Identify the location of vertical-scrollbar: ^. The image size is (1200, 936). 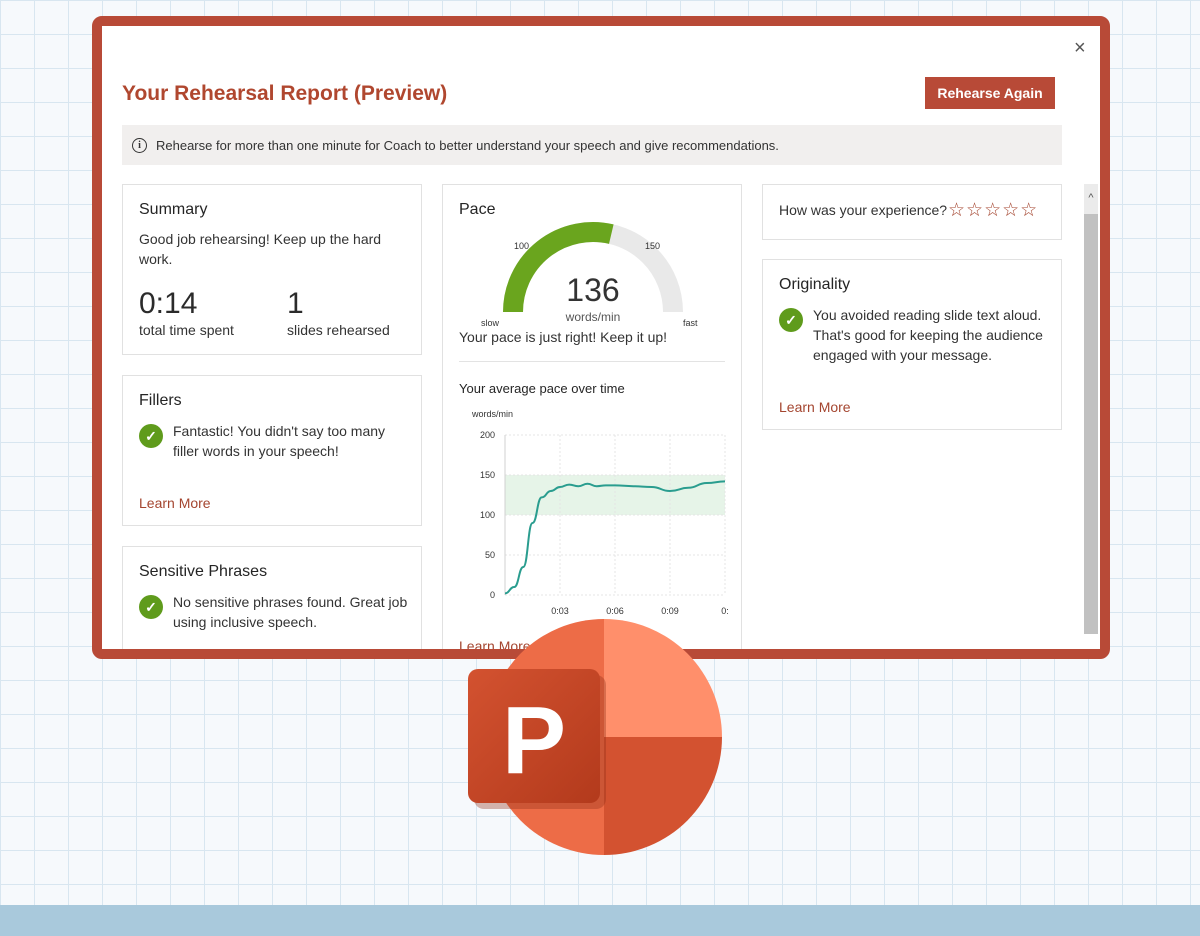
(1091, 409).